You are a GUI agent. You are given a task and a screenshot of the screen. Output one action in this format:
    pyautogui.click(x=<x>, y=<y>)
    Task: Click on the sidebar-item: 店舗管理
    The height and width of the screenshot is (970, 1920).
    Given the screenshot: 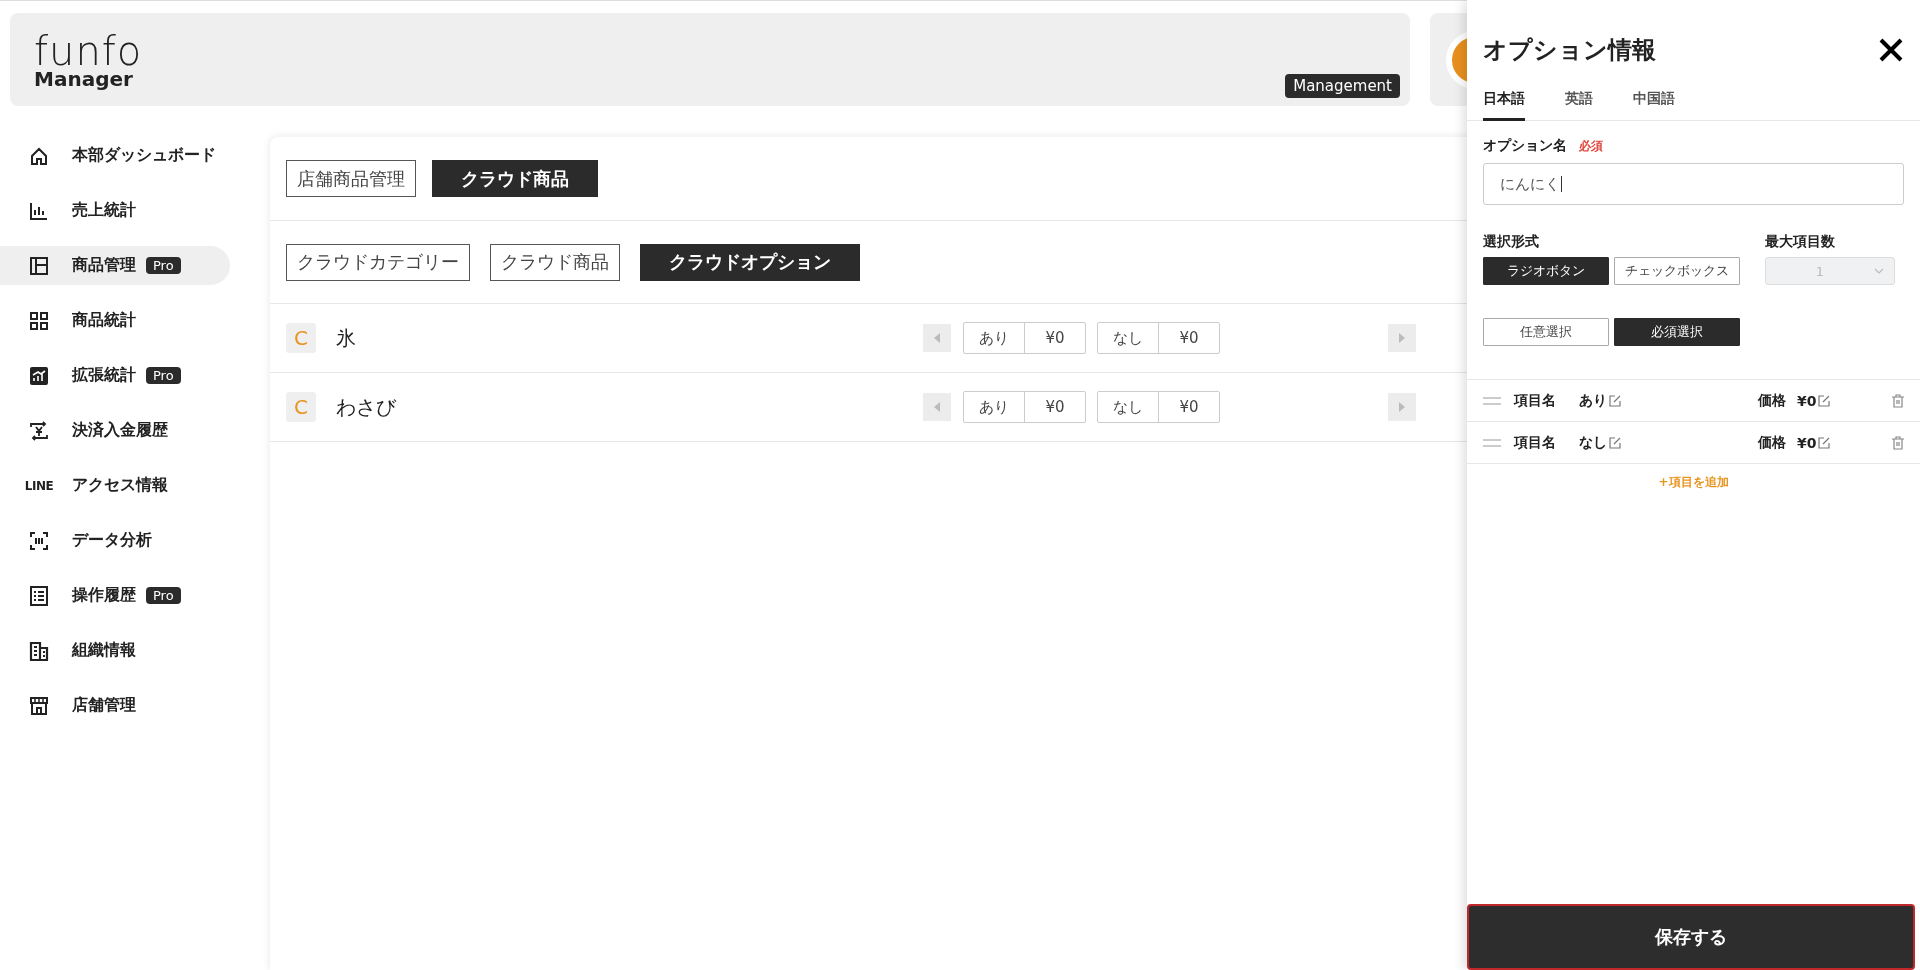 What is the action you would take?
    pyautogui.click(x=115, y=705)
    